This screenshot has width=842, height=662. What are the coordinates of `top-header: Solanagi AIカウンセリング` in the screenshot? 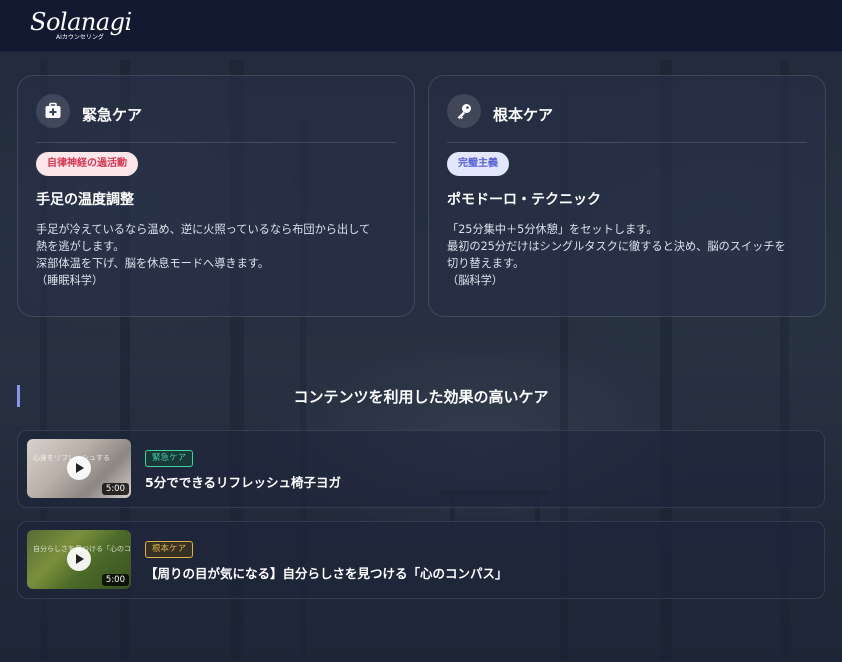 It's located at (421, 26).